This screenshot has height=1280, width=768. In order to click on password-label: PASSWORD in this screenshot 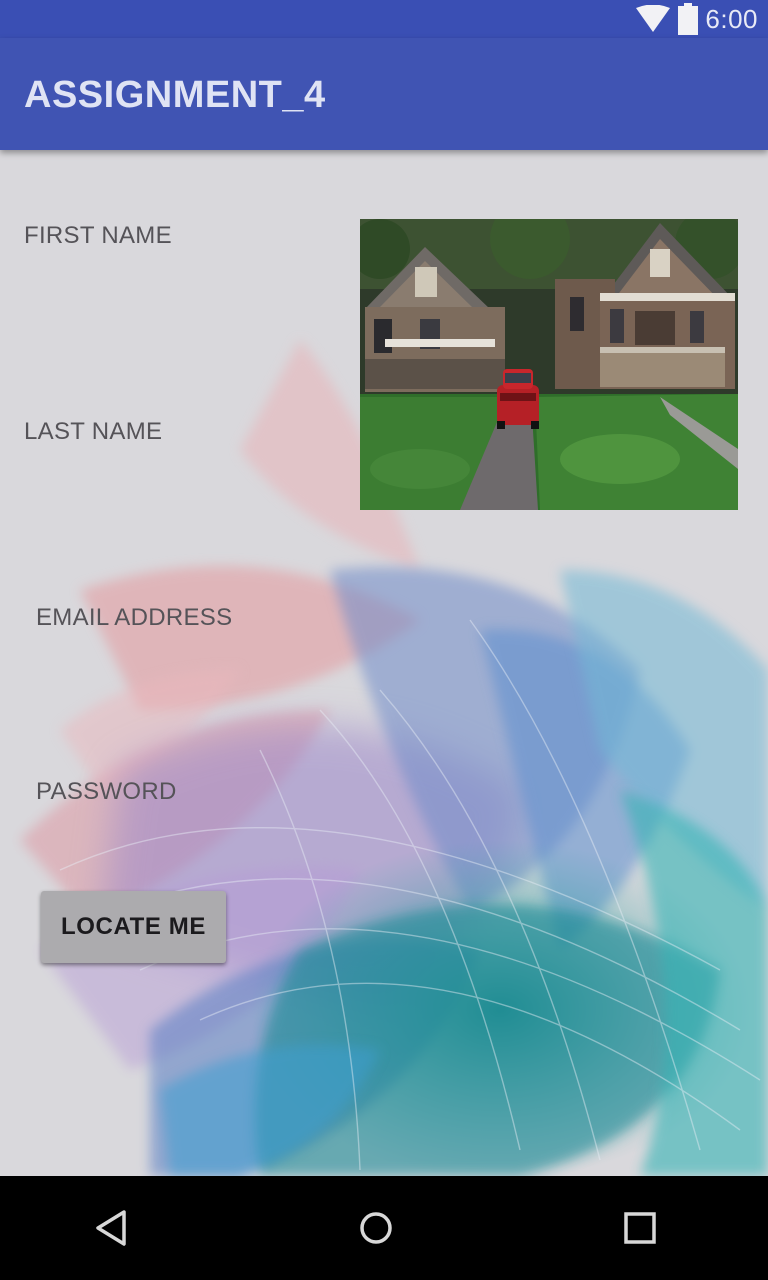, I will do `click(106, 791)`.